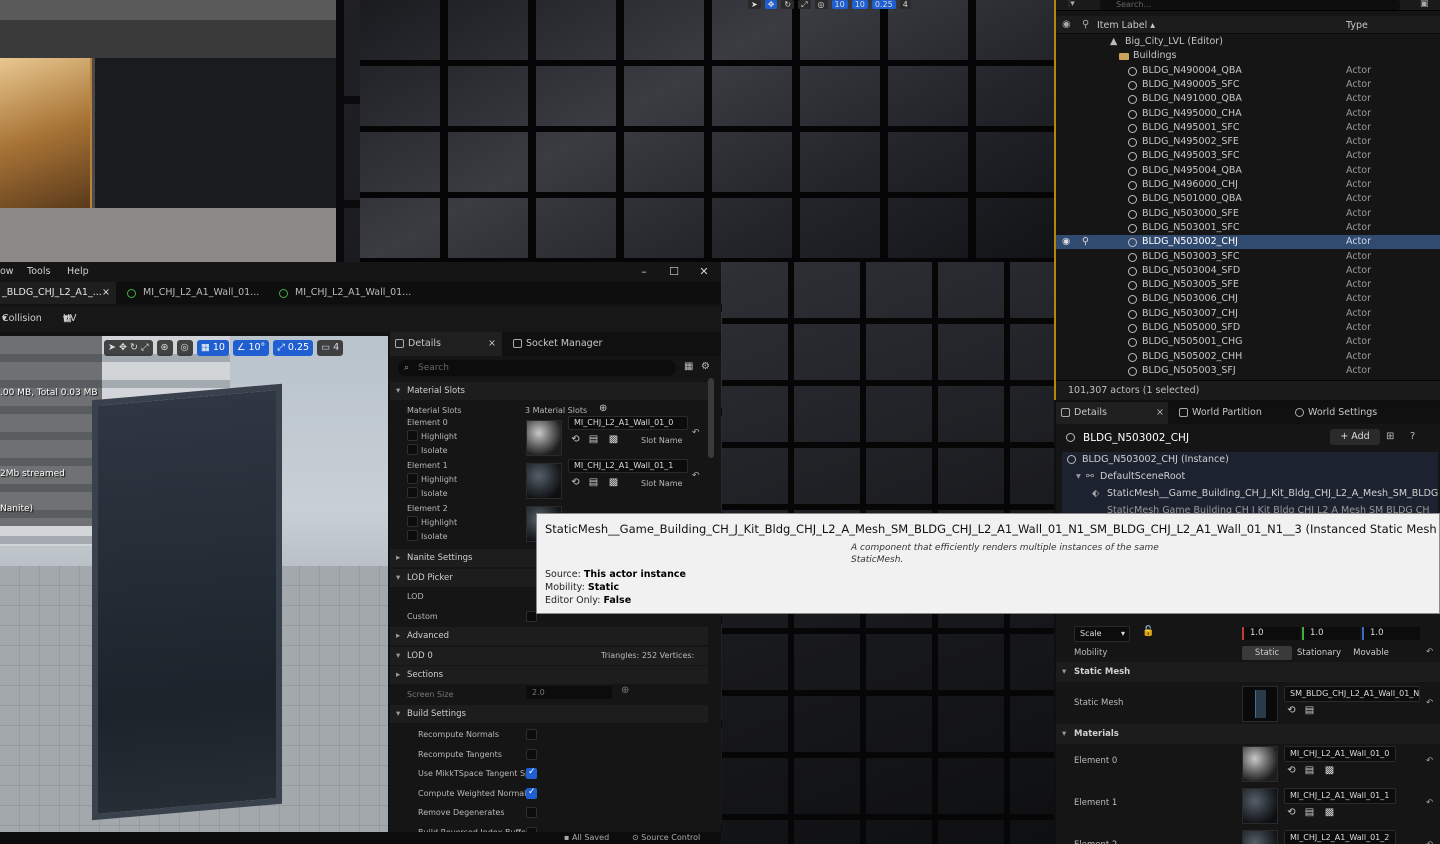  What do you see at coordinates (1148, 631) in the screenshot?
I see `lock-icon: 🔓` at bounding box center [1148, 631].